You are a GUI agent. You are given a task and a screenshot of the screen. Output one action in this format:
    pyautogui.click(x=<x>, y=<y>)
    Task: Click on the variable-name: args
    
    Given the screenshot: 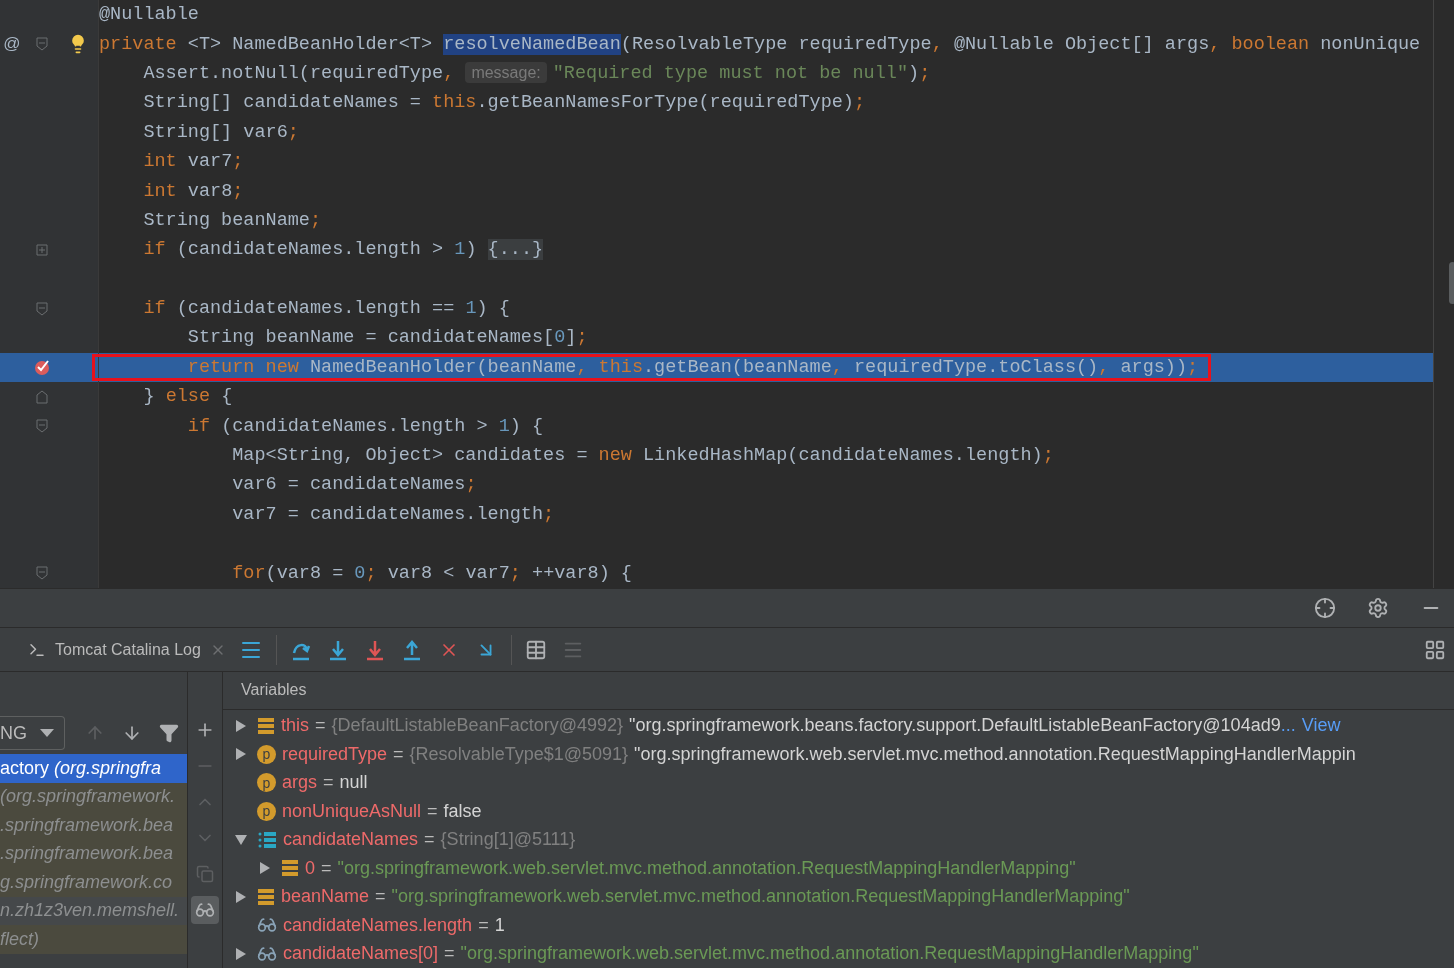 What is the action you would take?
    pyautogui.click(x=299, y=783)
    